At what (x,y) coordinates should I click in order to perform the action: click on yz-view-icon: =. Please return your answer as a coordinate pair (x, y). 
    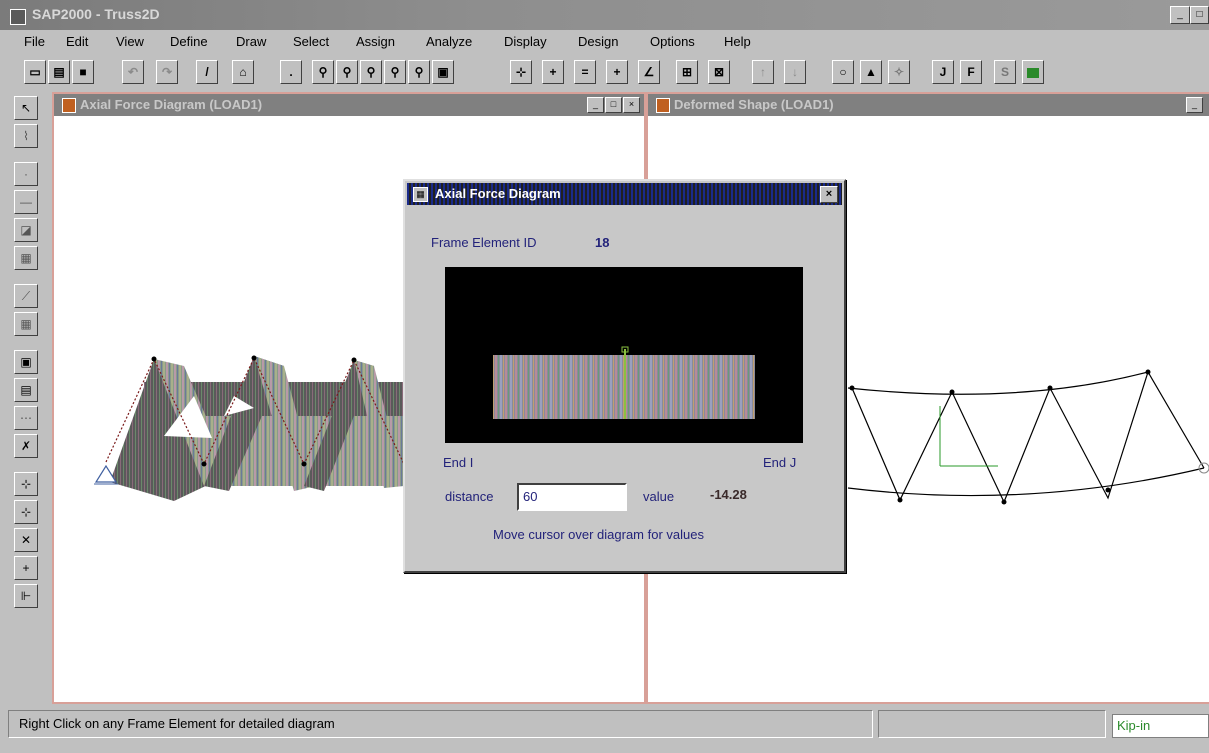
    Looking at the image, I should click on (585, 72).